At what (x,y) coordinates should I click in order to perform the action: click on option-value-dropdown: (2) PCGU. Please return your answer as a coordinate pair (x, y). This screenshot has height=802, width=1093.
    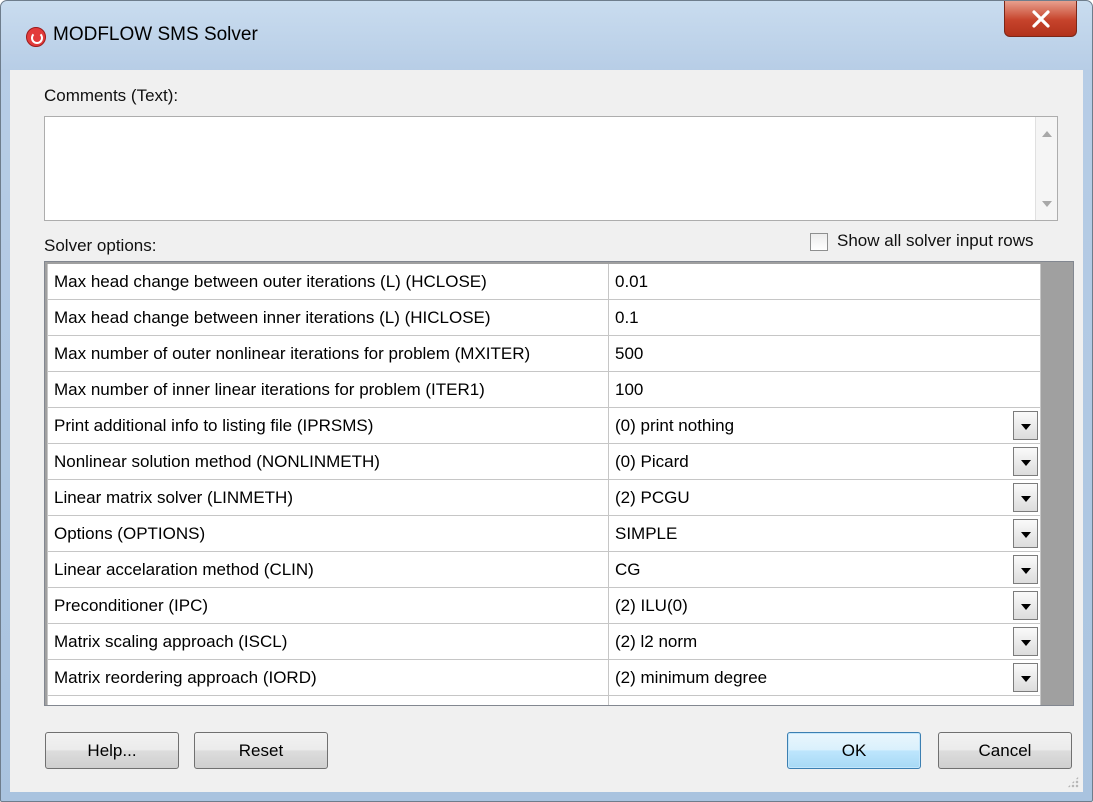
    Looking at the image, I should click on (825, 498).